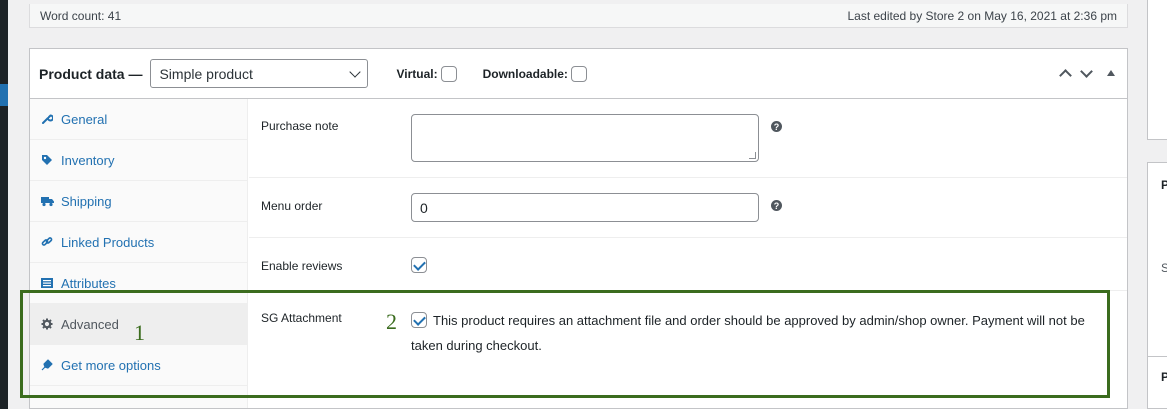  I want to click on box-controls, so click(1087, 73).